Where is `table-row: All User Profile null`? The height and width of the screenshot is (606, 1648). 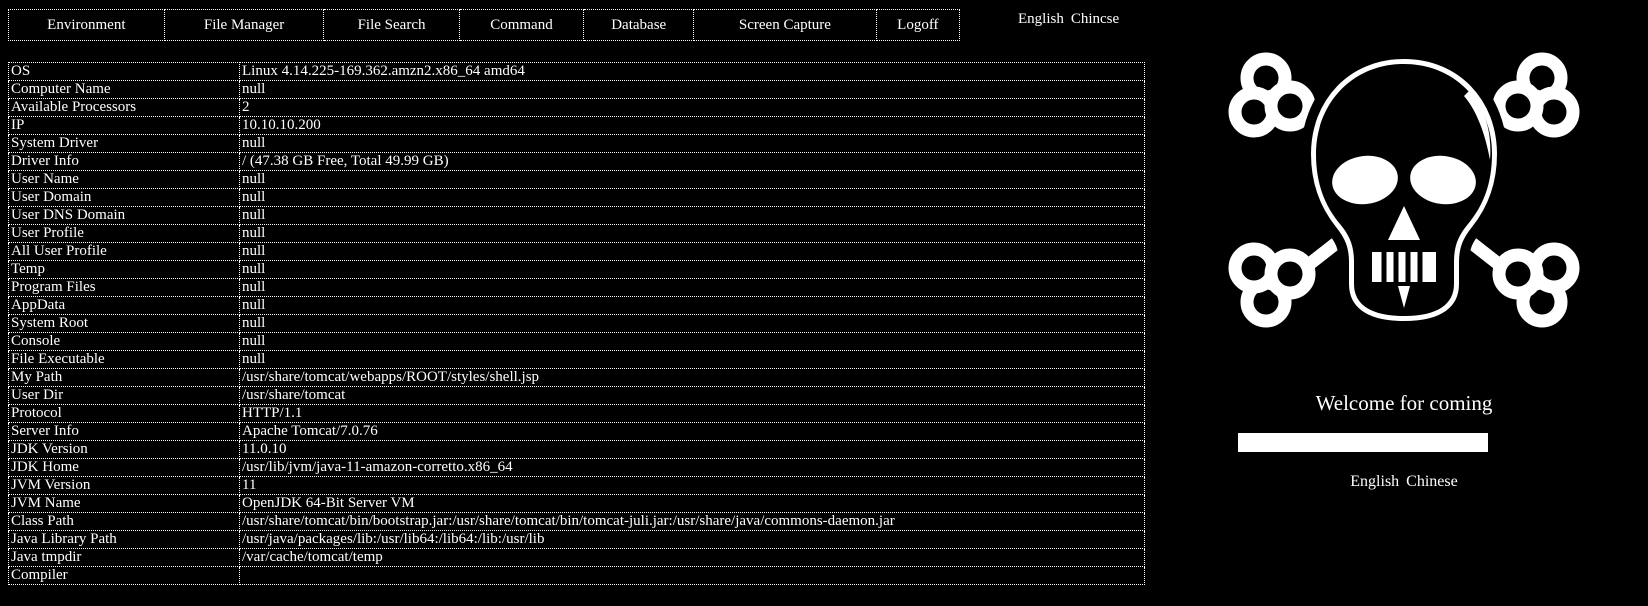 table-row: All User Profile null is located at coordinates (576, 251).